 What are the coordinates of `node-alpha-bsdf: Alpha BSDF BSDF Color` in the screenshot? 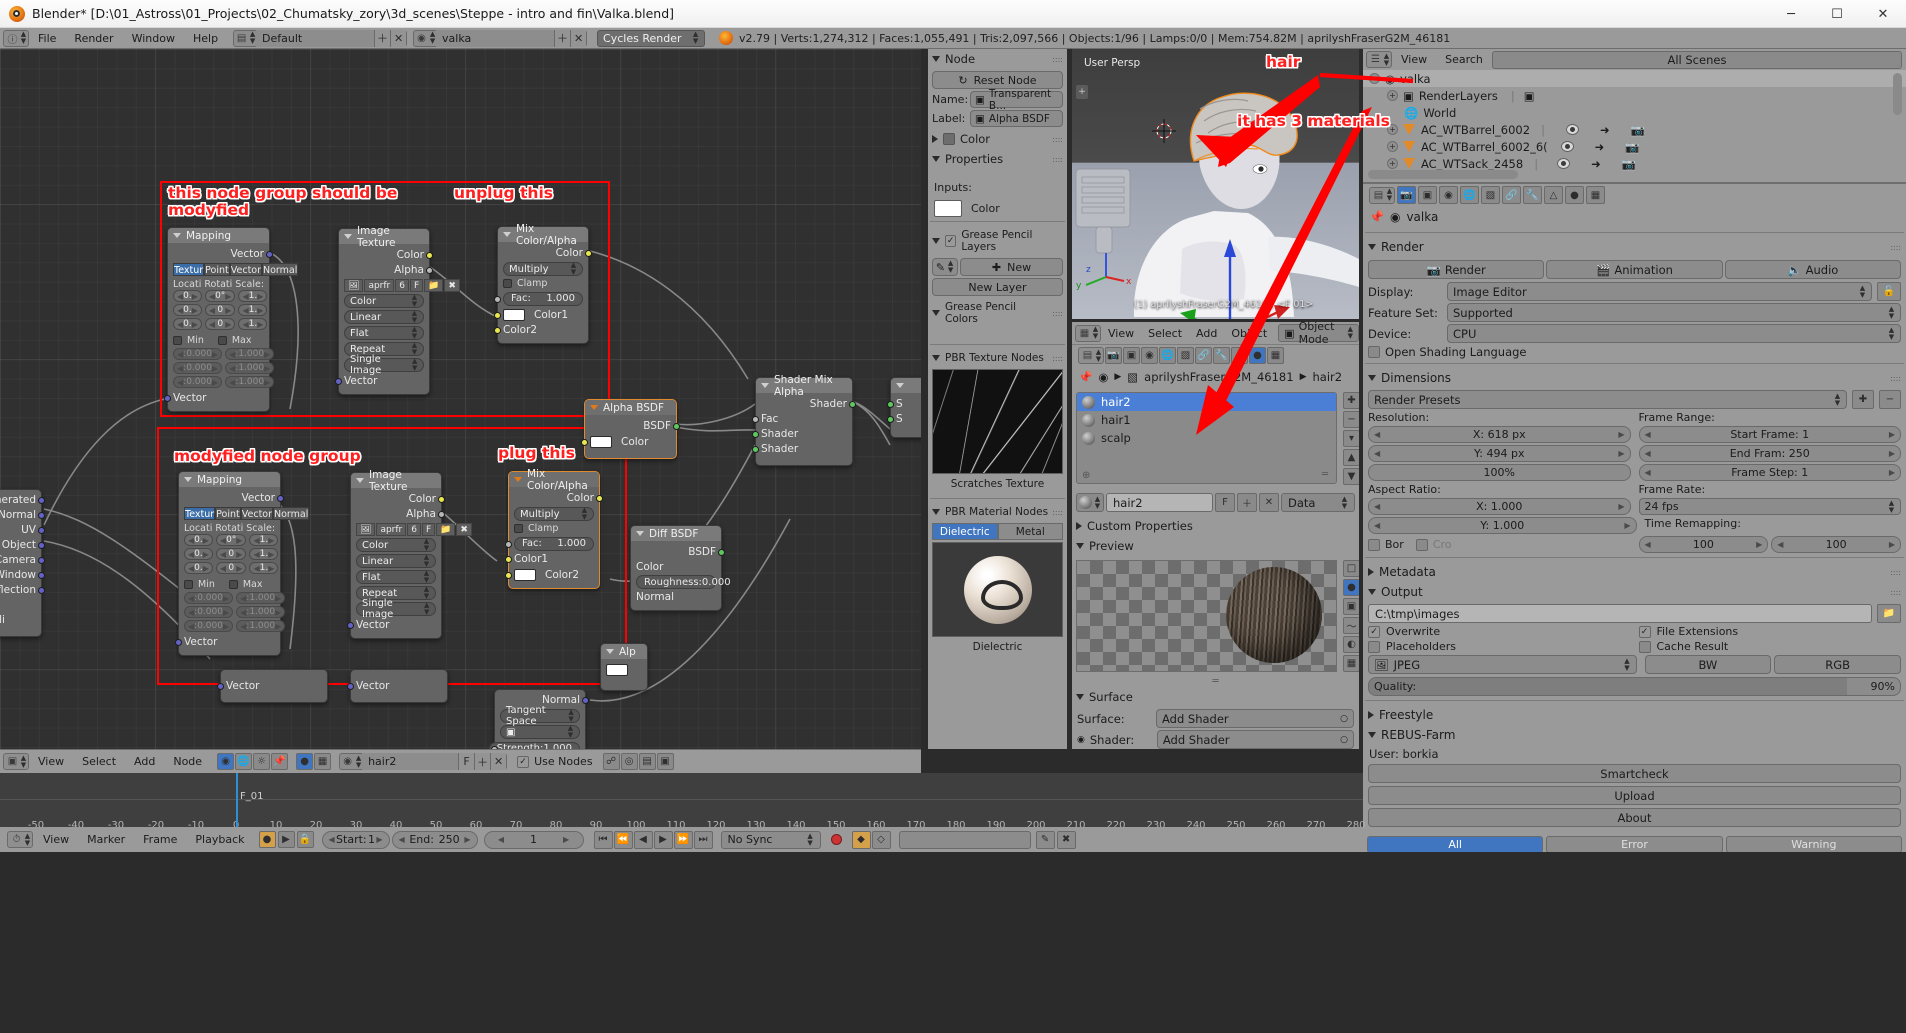 It's located at (630, 429).